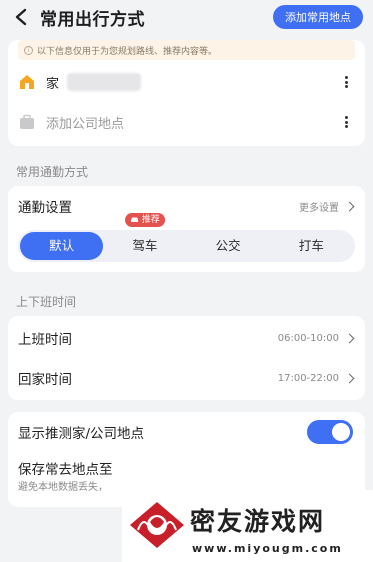  I want to click on mode-default: 默认, so click(62, 246).